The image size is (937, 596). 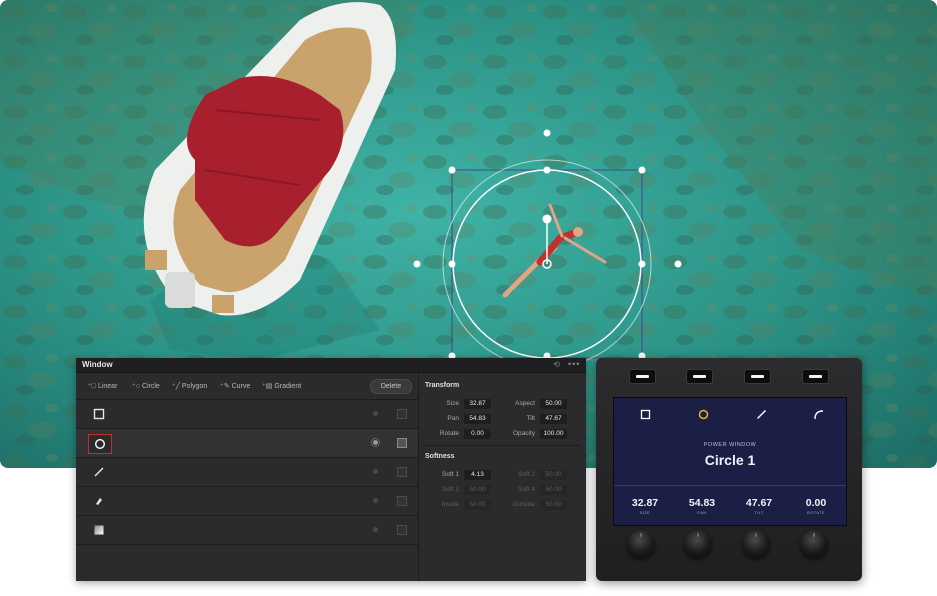 I want to click on square-icon, so click(x=645, y=414).